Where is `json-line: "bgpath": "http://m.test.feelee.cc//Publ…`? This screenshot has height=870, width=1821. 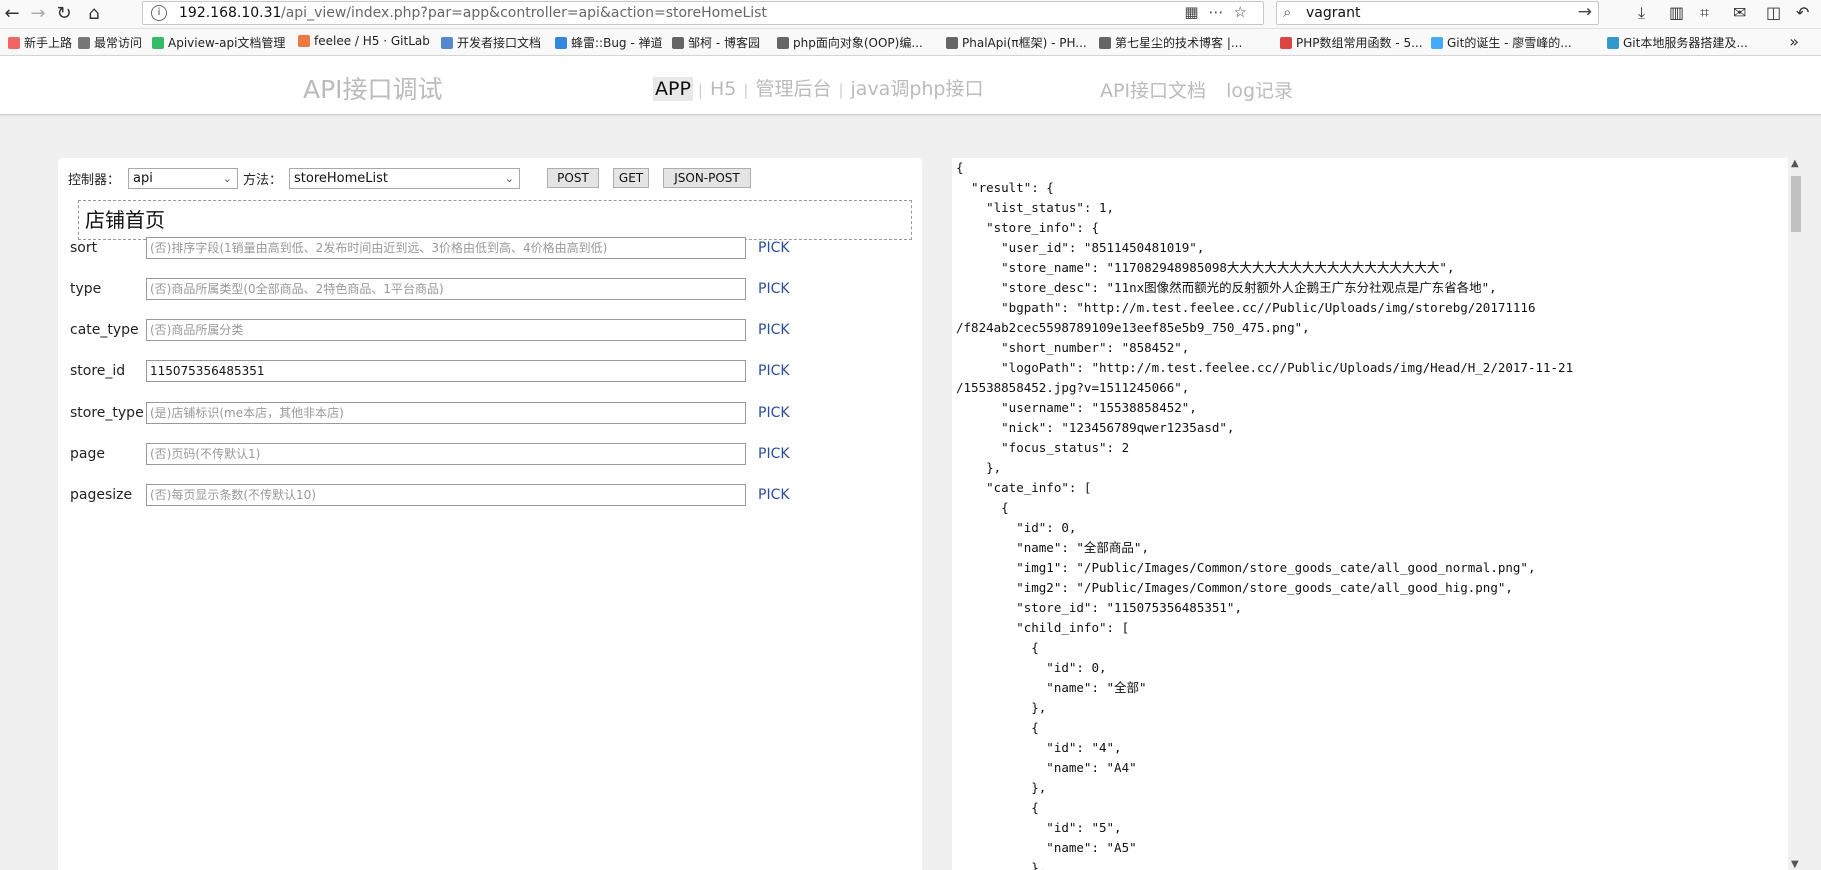
json-line: "bgpath": "http://m.test.feelee.cc//Publ… is located at coordinates (1246, 307).